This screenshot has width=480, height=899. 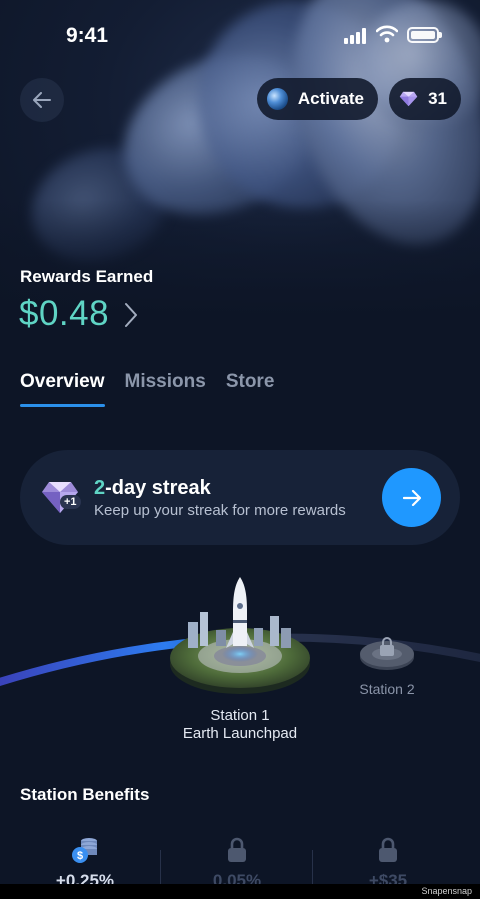 What do you see at coordinates (87, 35) in the screenshot?
I see `status-time: 9:41` at bounding box center [87, 35].